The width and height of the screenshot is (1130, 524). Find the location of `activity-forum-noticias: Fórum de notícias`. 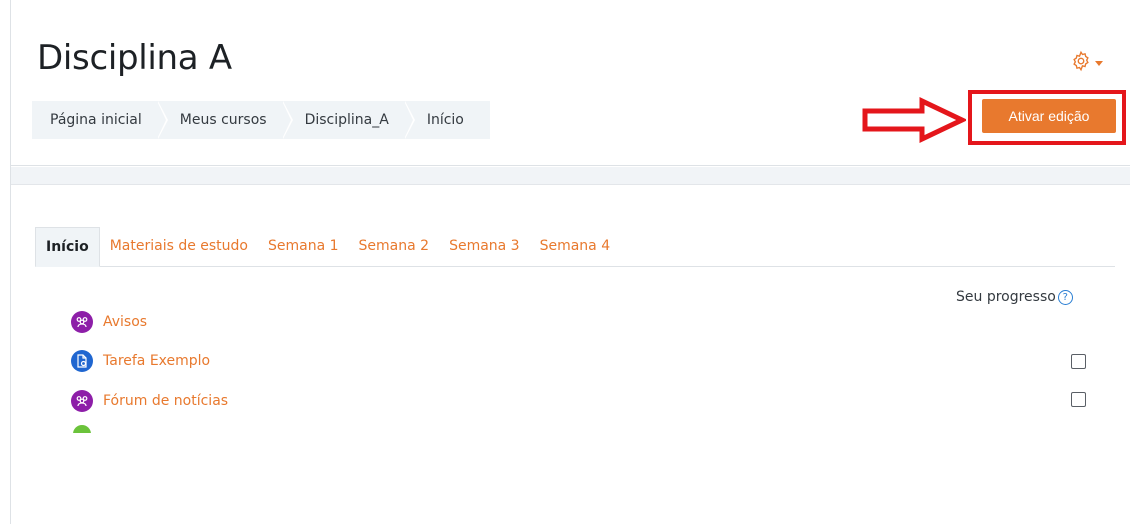

activity-forum-noticias: Fórum de notícias is located at coordinates (149, 401).